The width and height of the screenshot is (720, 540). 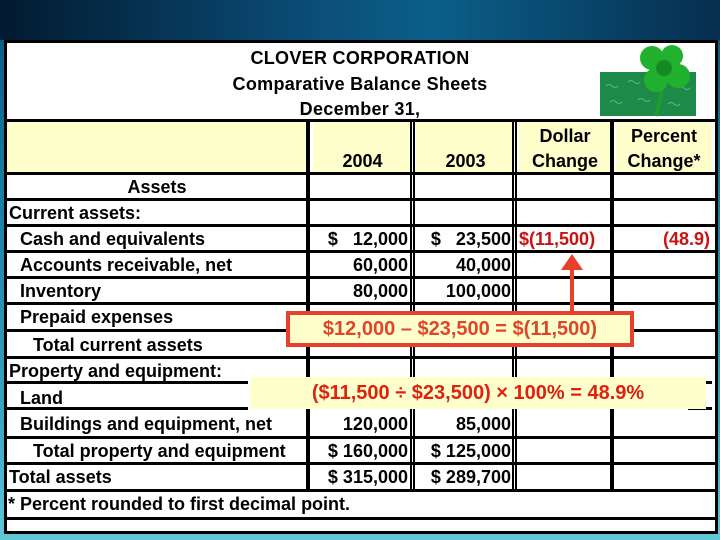 What do you see at coordinates (360, 20) in the screenshot?
I see `slide-top-bar` at bounding box center [360, 20].